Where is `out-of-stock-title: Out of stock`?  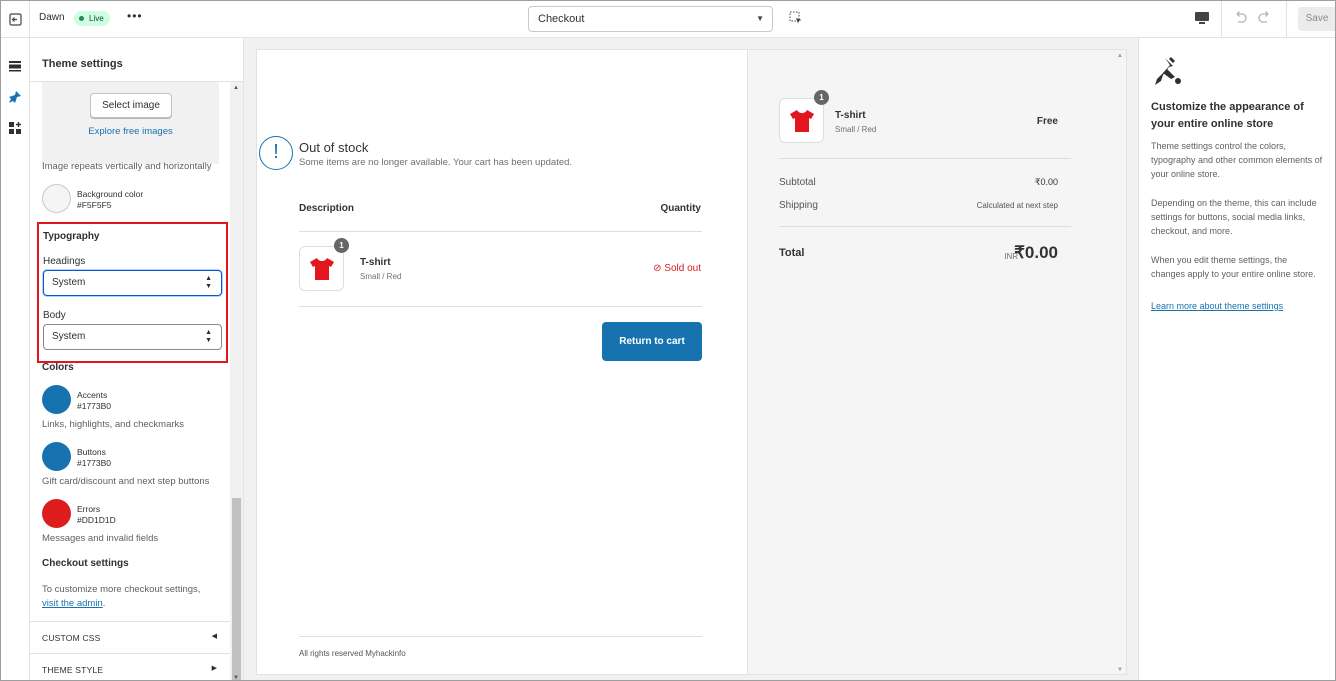
out-of-stock-title: Out of stock is located at coordinates (334, 147).